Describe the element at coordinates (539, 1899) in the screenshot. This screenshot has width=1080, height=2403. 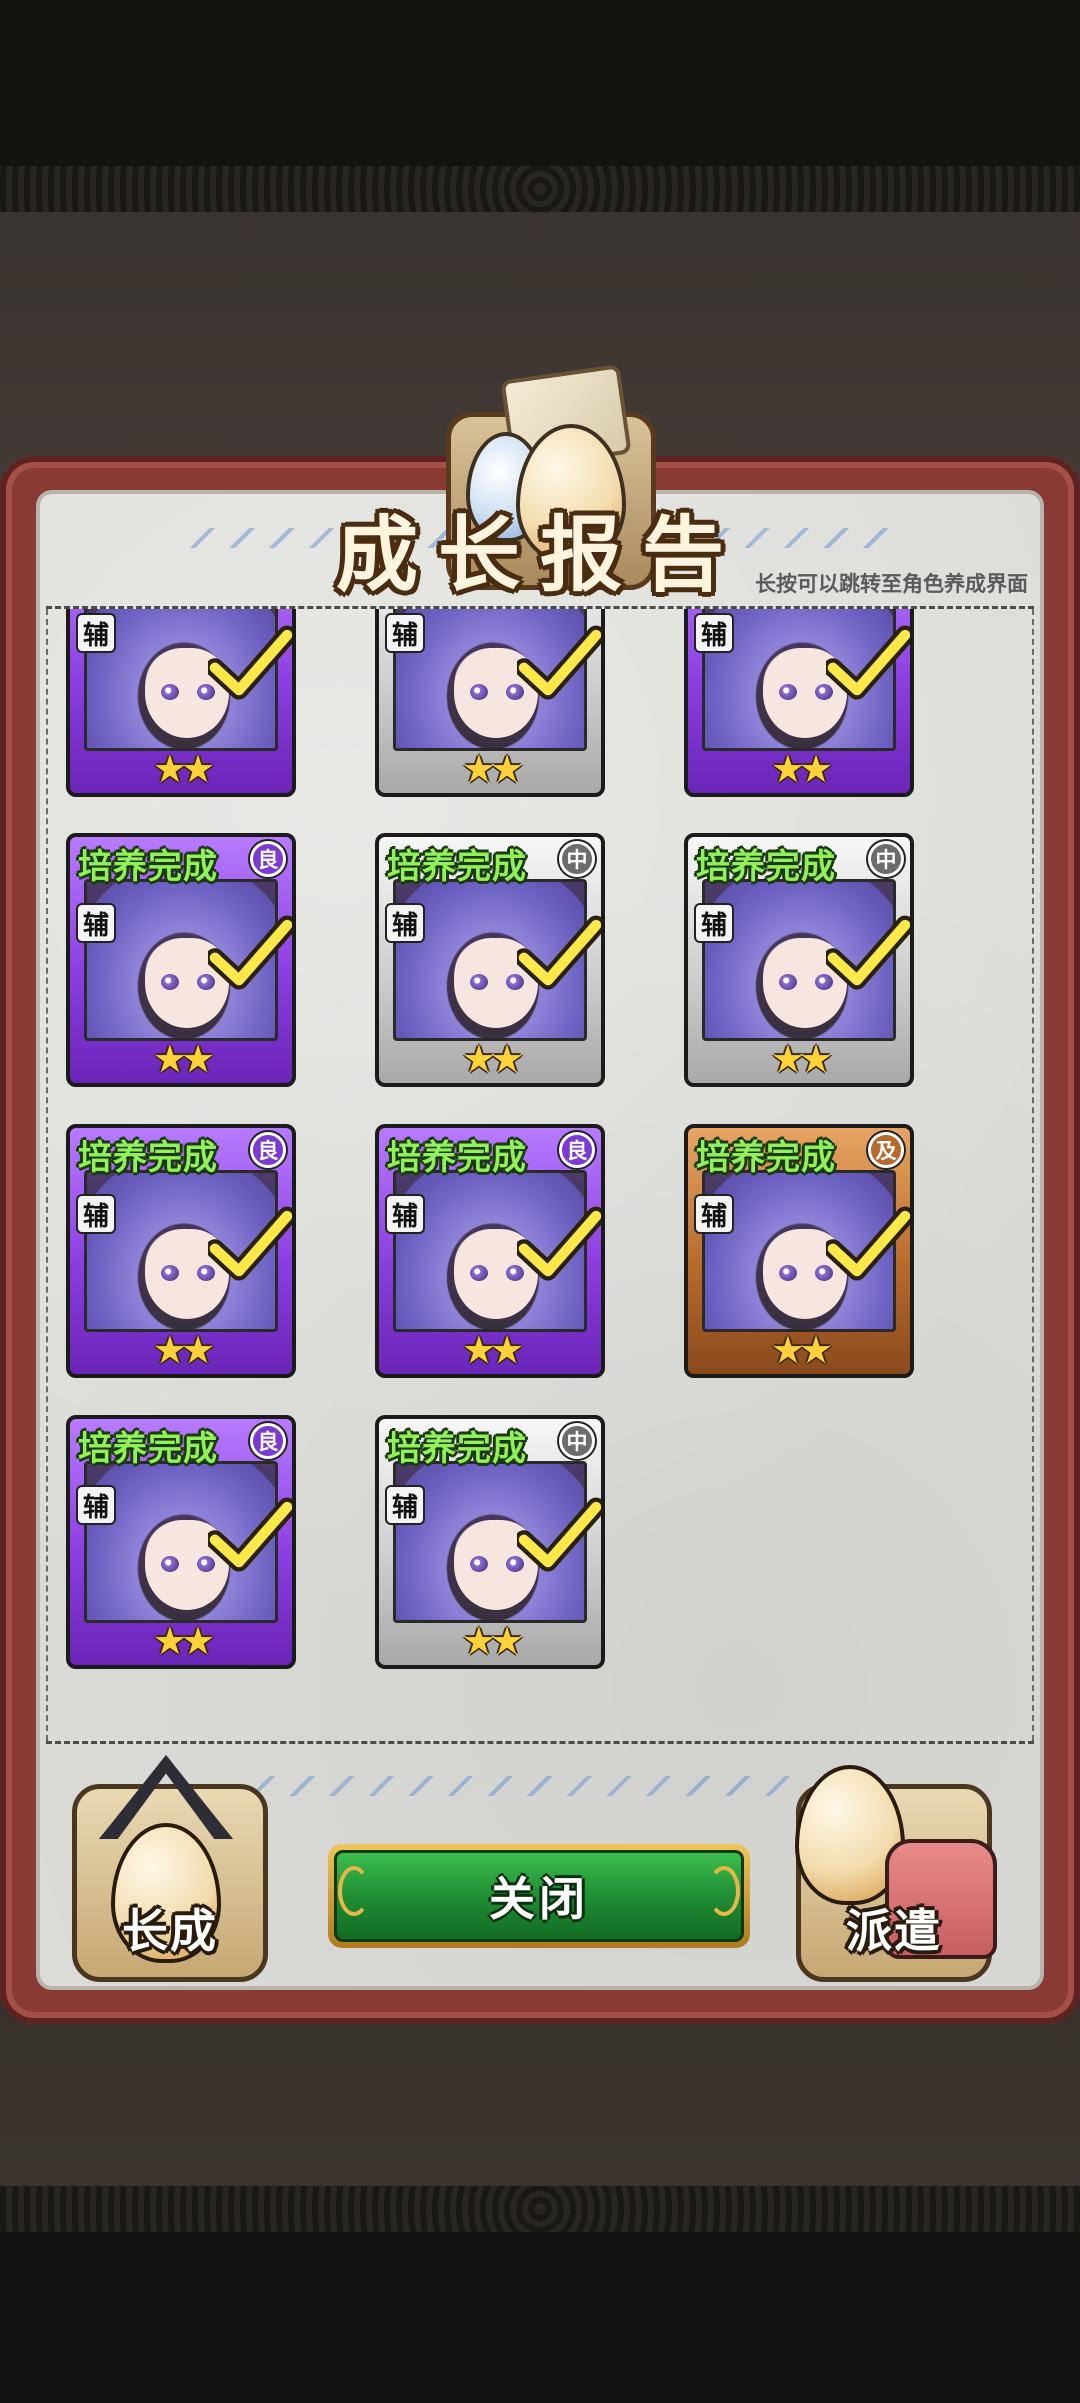
I see `close-button-label: 关闭` at that location.